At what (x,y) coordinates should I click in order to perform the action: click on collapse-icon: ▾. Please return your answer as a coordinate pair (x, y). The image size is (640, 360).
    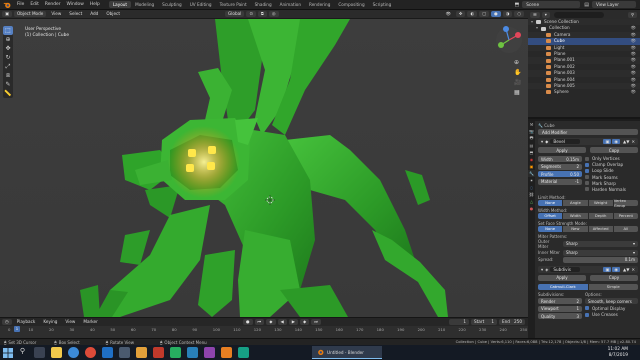
    Looking at the image, I should click on (542, 141).